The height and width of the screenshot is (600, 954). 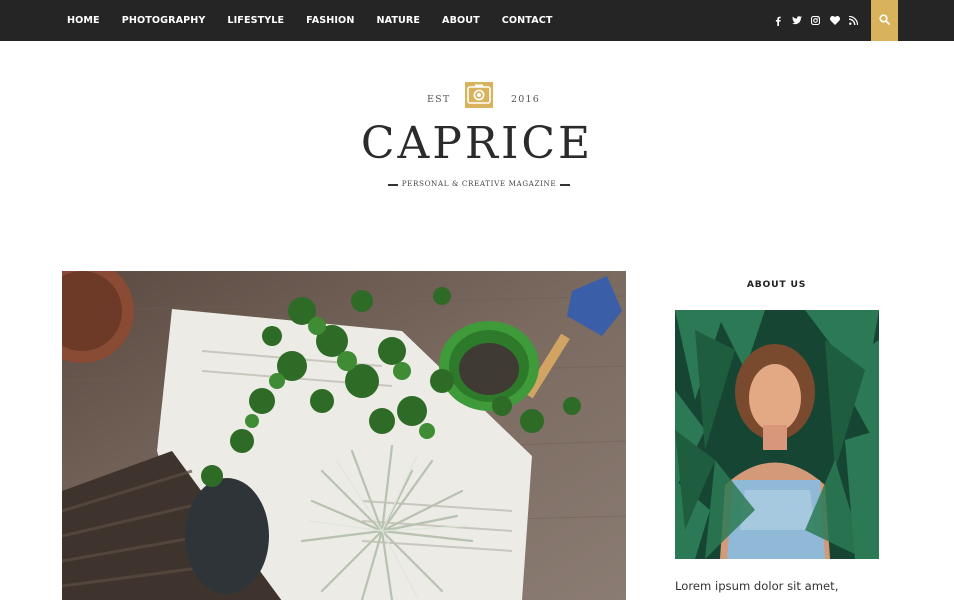 I want to click on camera-icon, so click(x=479, y=95).